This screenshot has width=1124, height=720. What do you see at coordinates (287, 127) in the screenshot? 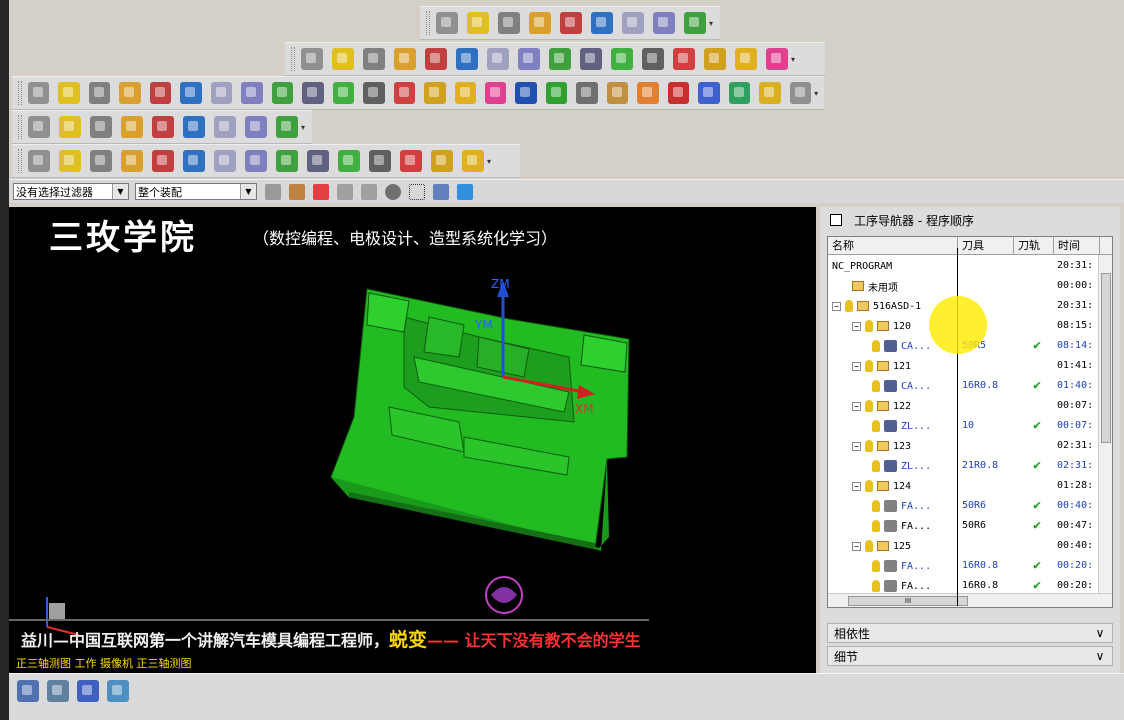
I see `matrix-icon` at bounding box center [287, 127].